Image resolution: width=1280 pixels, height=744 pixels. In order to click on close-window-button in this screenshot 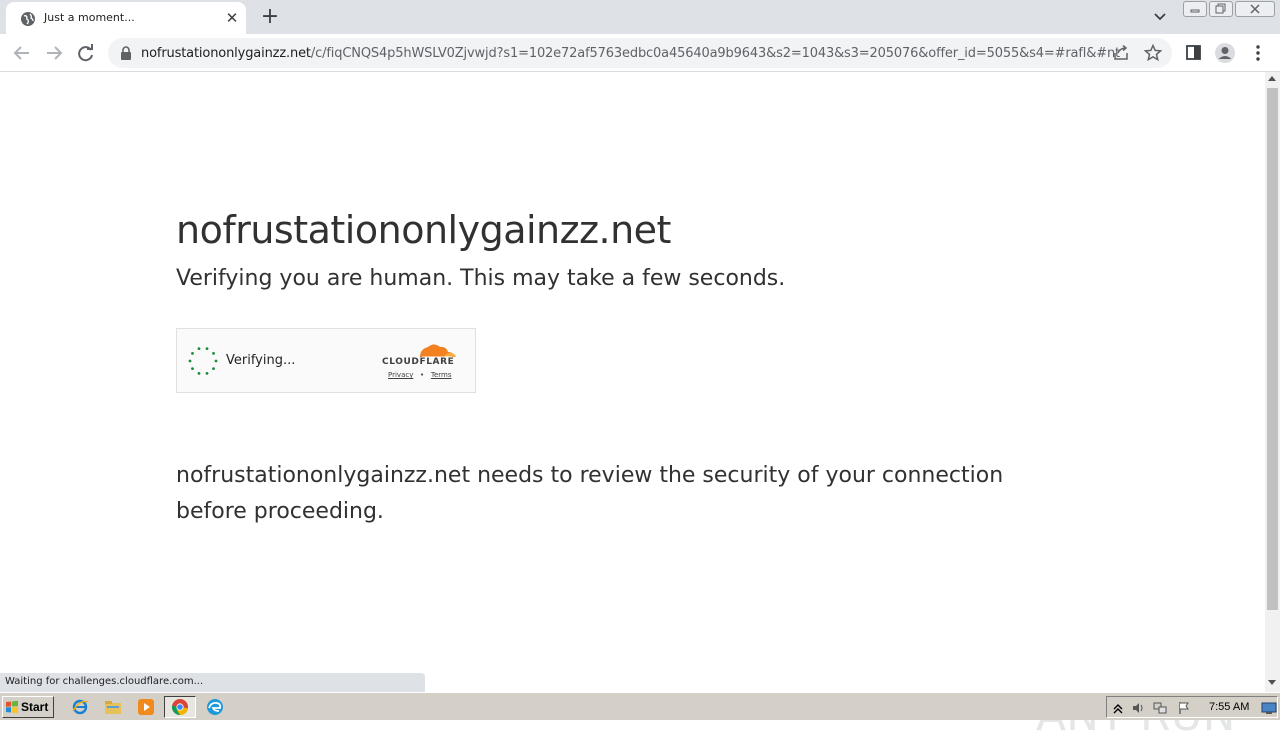, I will do `click(1255, 9)`.